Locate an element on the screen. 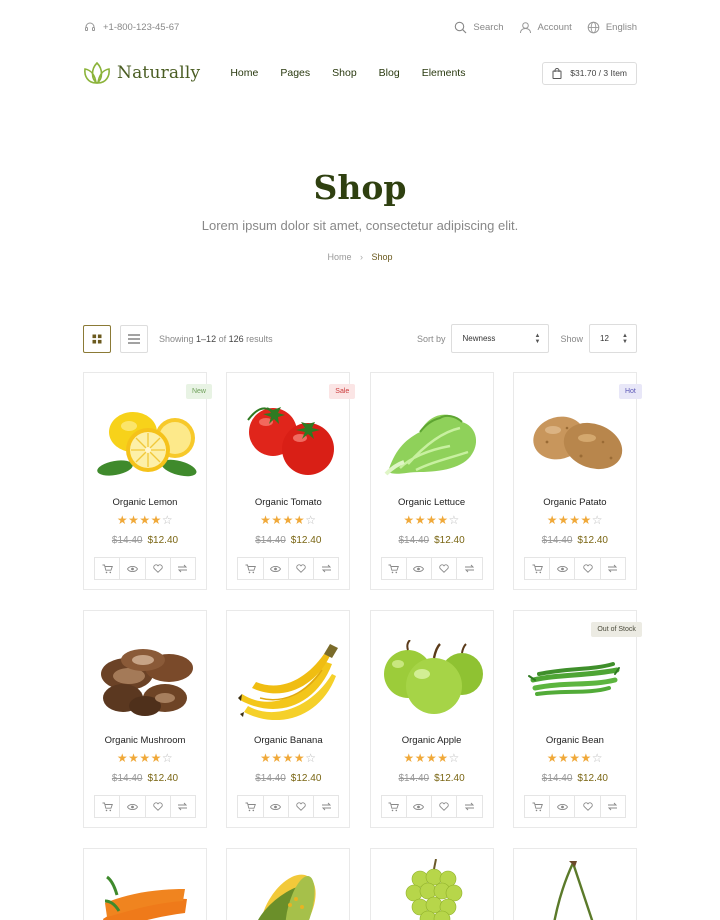 This screenshot has height=920, width=720. search-icon is located at coordinates (461, 27).